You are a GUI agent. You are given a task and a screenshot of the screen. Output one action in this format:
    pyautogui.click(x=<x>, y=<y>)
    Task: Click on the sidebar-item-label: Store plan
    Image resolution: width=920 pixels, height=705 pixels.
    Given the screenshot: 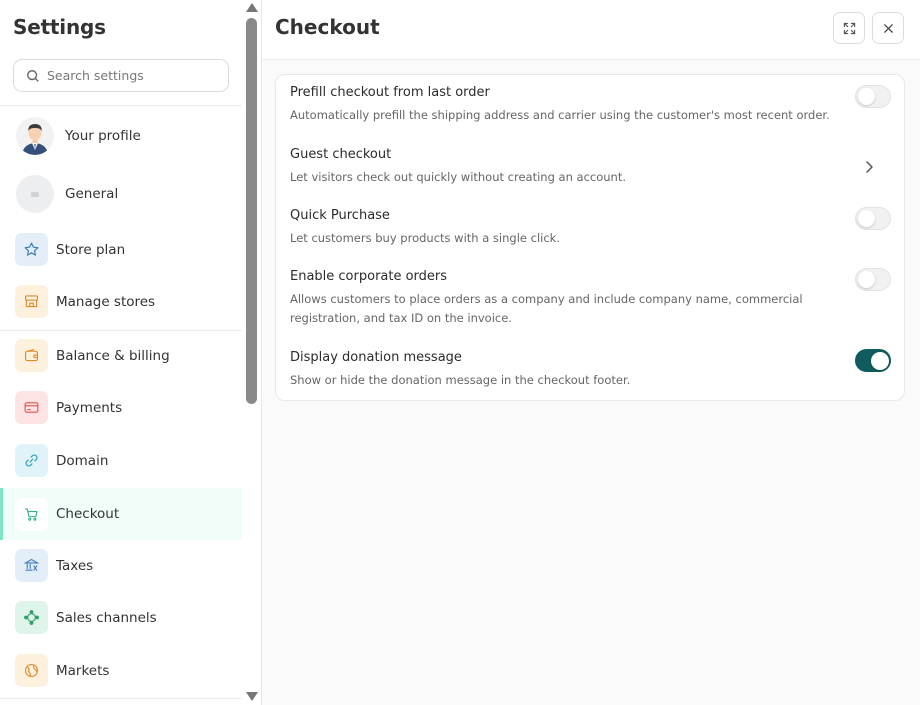 What is the action you would take?
    pyautogui.click(x=91, y=249)
    